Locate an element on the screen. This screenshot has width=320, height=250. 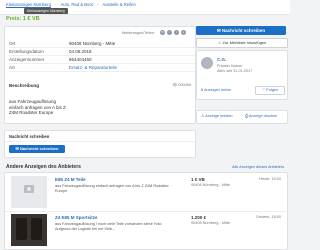
message-card-title: Nachricht schreiben is located at coordinates (29, 136).